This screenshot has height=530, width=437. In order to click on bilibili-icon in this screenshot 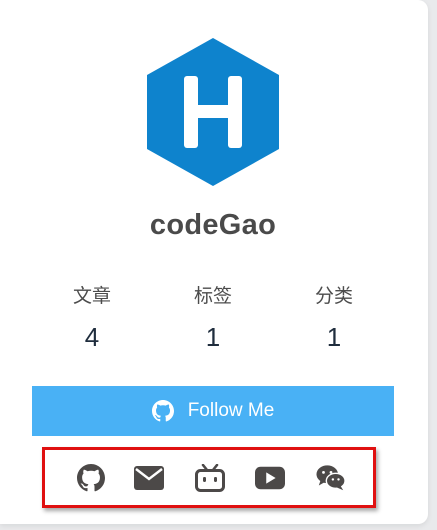, I will do `click(210, 478)`.